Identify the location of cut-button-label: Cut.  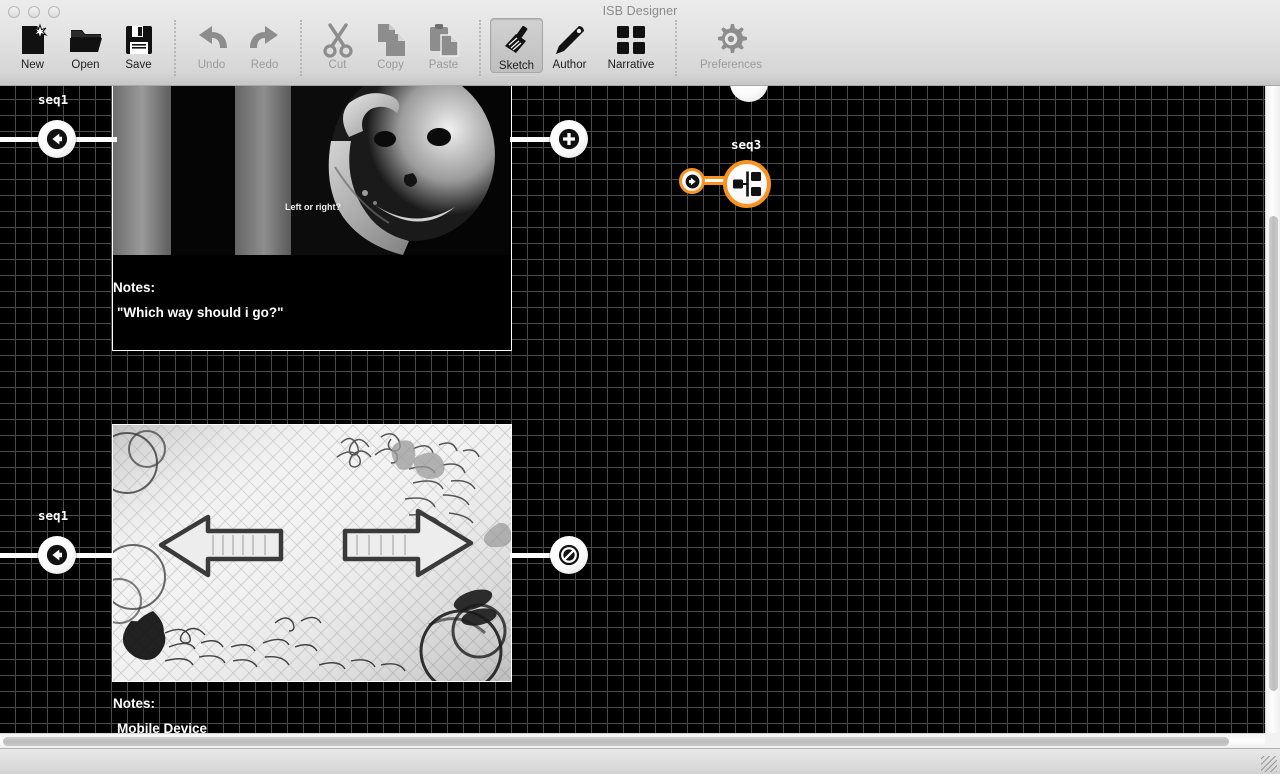
(337, 65).